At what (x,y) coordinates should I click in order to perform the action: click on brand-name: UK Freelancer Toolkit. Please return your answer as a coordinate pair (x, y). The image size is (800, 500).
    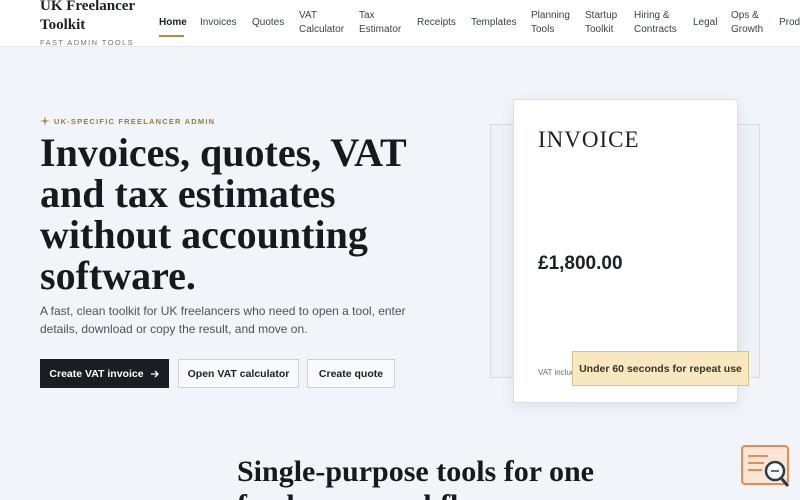
    Looking at the image, I should click on (87, 16).